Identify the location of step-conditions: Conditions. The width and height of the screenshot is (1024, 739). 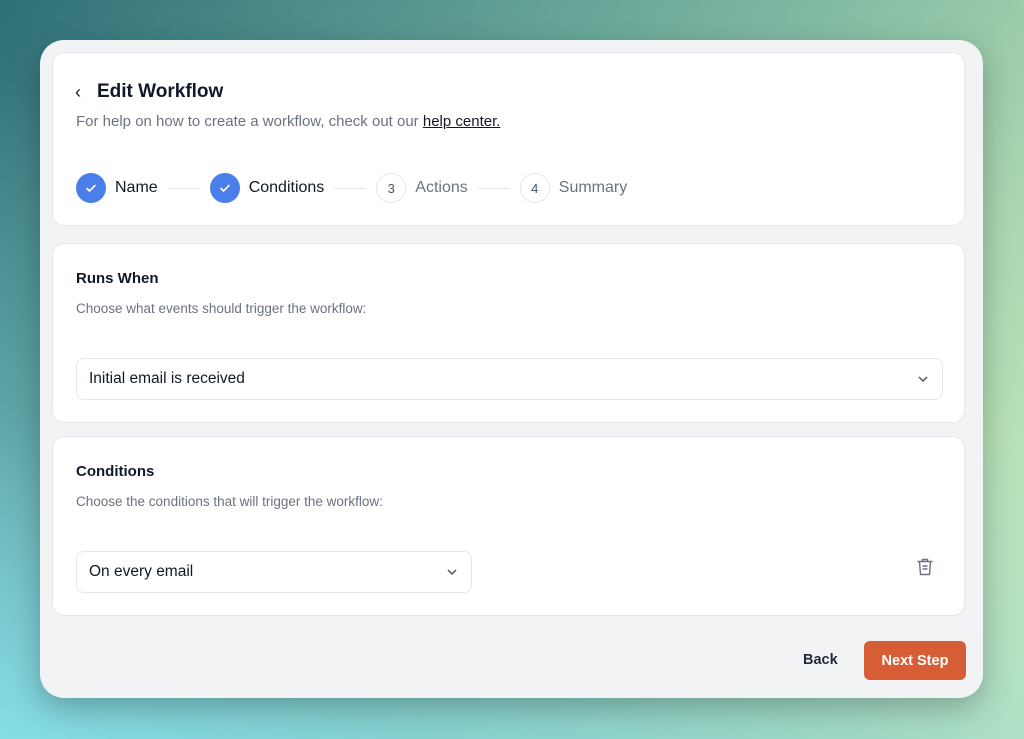
(287, 188).